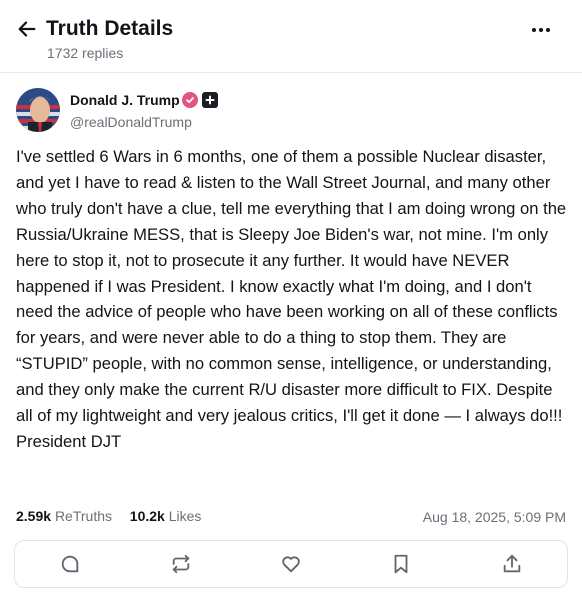 The image size is (582, 600). What do you see at coordinates (131, 122) in the screenshot?
I see `author-handle: @realDonaldTrump` at bounding box center [131, 122].